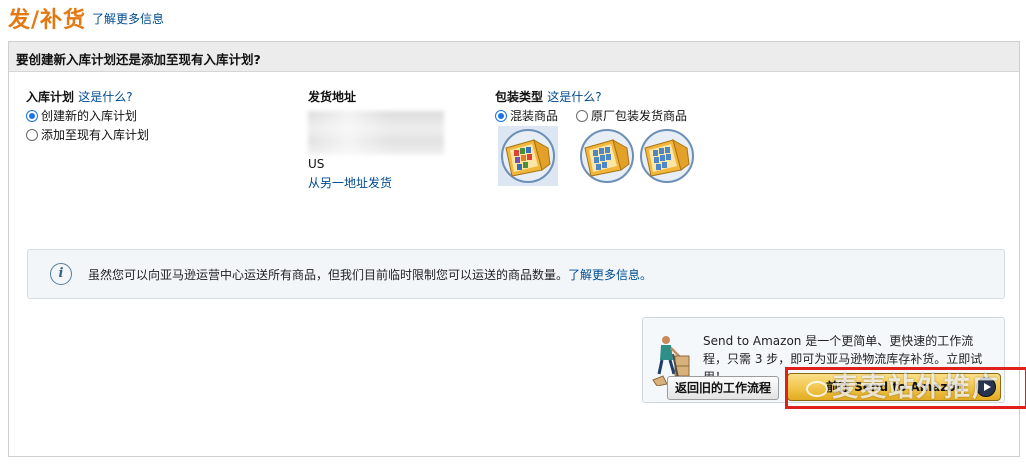 This screenshot has width=1026, height=465. Describe the element at coordinates (61, 274) in the screenshot. I see `info-icon: i` at that location.